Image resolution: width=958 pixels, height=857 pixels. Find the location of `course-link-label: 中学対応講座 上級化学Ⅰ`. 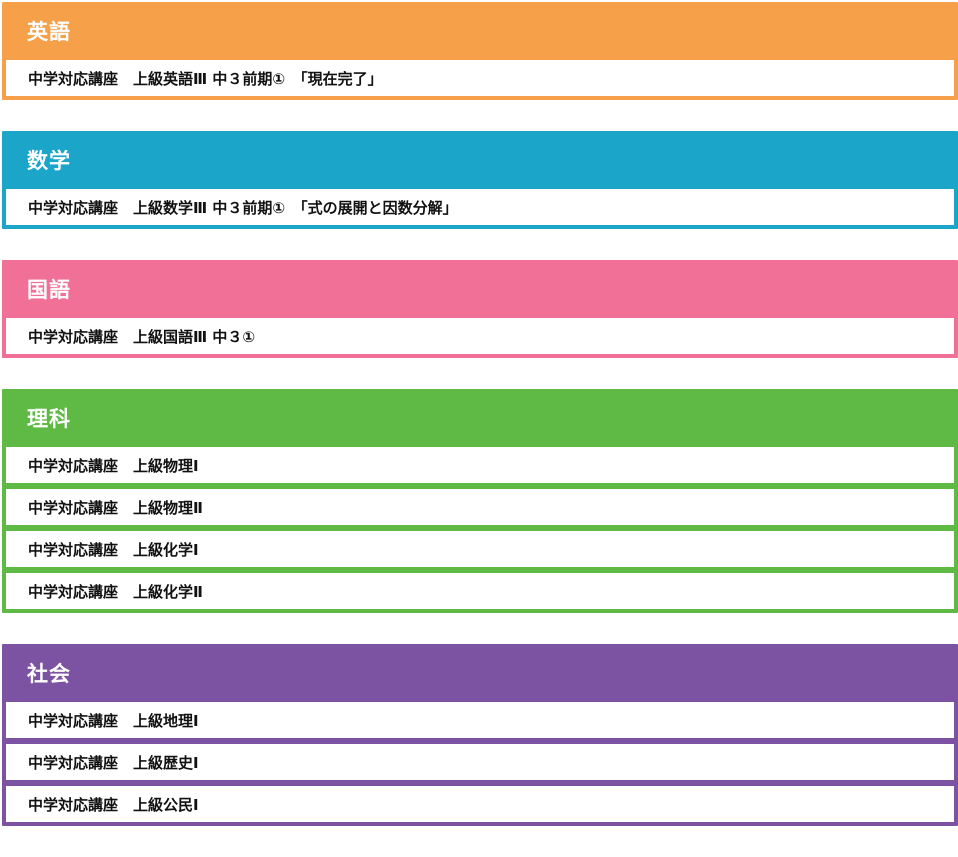

course-link-label: 中学対応講座 上級化学Ⅰ is located at coordinates (113, 549).